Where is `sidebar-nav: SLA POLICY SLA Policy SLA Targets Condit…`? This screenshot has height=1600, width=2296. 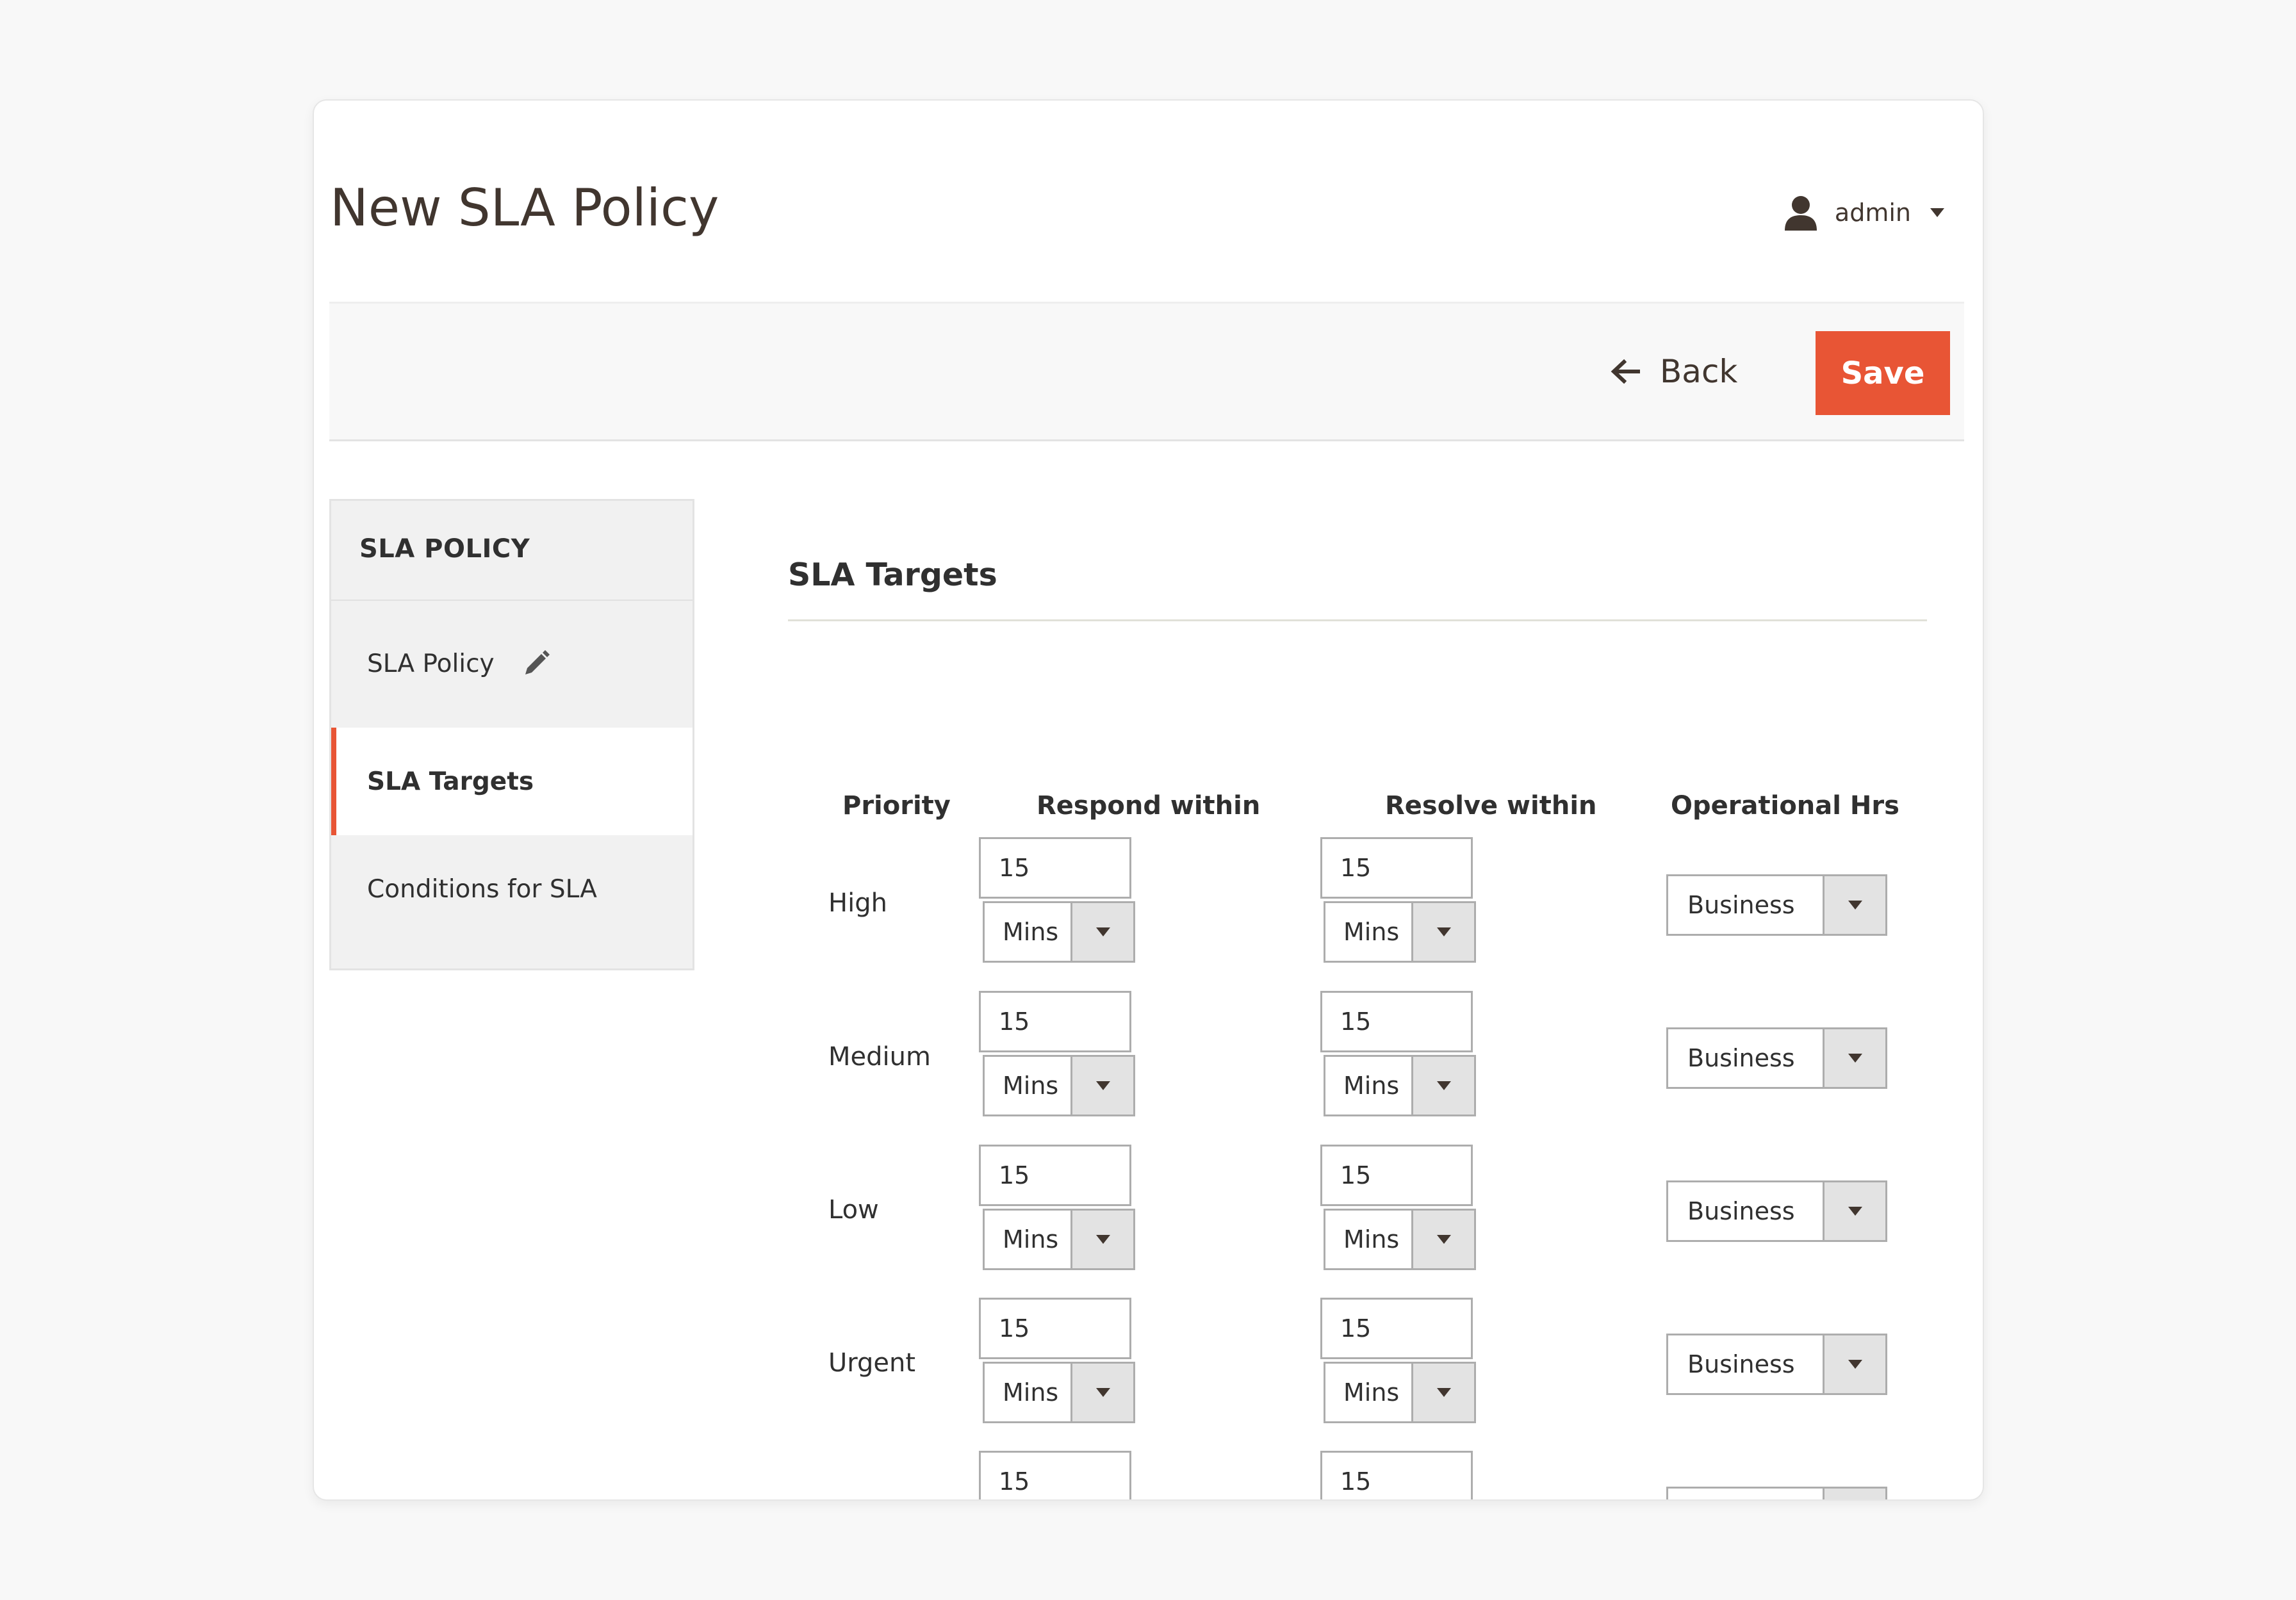 sidebar-nav: SLA POLICY SLA Policy SLA Targets Condit… is located at coordinates (512, 734).